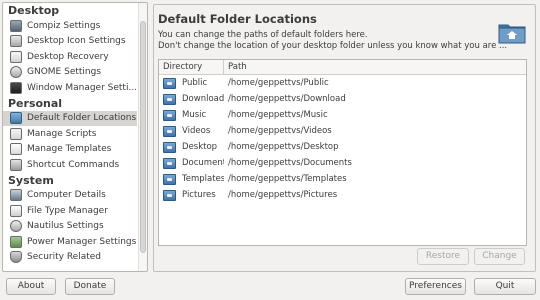  What do you see at coordinates (283, 147) in the screenshot?
I see `path-cell: /home/geppettvs/Desktop` at bounding box center [283, 147].